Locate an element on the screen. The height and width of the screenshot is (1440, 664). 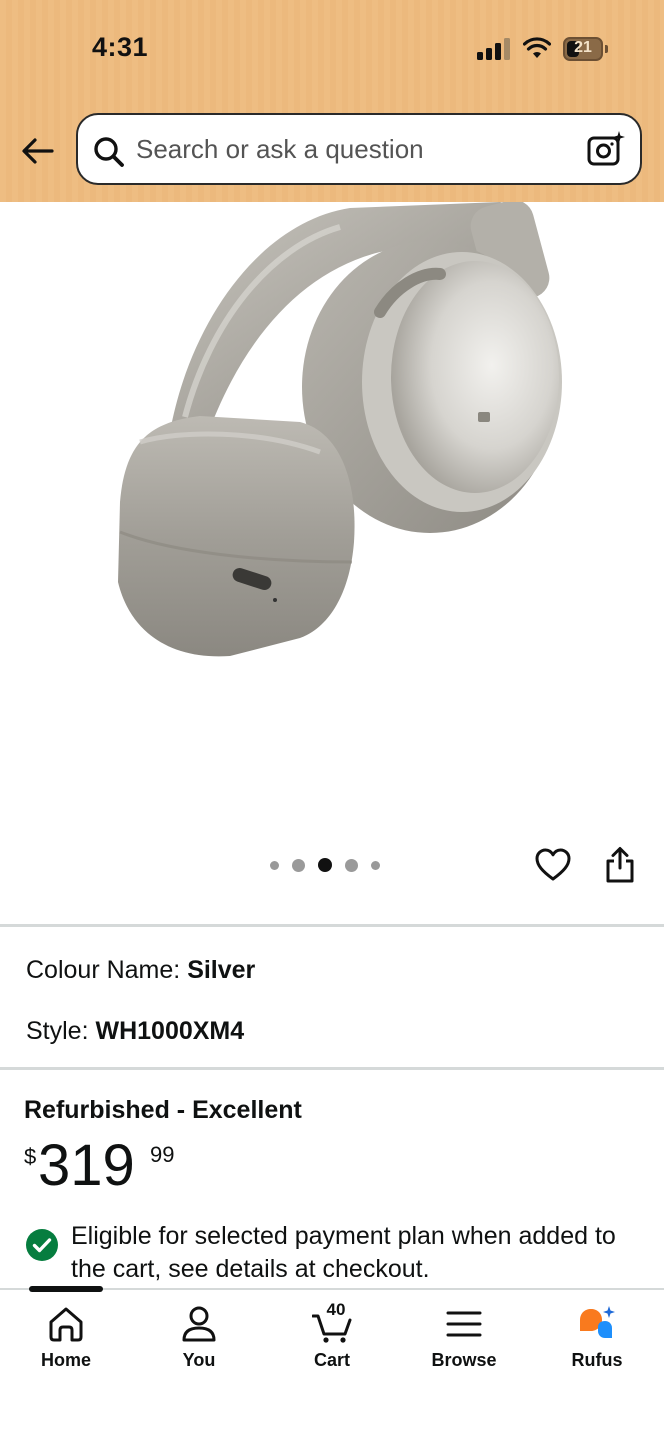
colour-label: Colour Name: is located at coordinates (103, 970).